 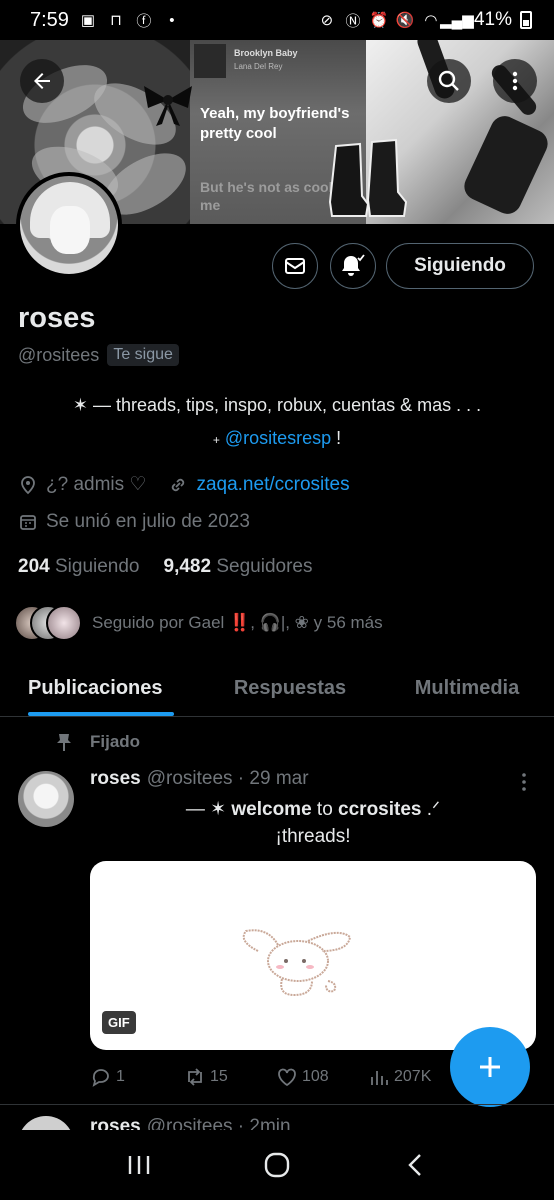 What do you see at coordinates (460, 266) in the screenshot?
I see `following-button: Siguiendo` at bounding box center [460, 266].